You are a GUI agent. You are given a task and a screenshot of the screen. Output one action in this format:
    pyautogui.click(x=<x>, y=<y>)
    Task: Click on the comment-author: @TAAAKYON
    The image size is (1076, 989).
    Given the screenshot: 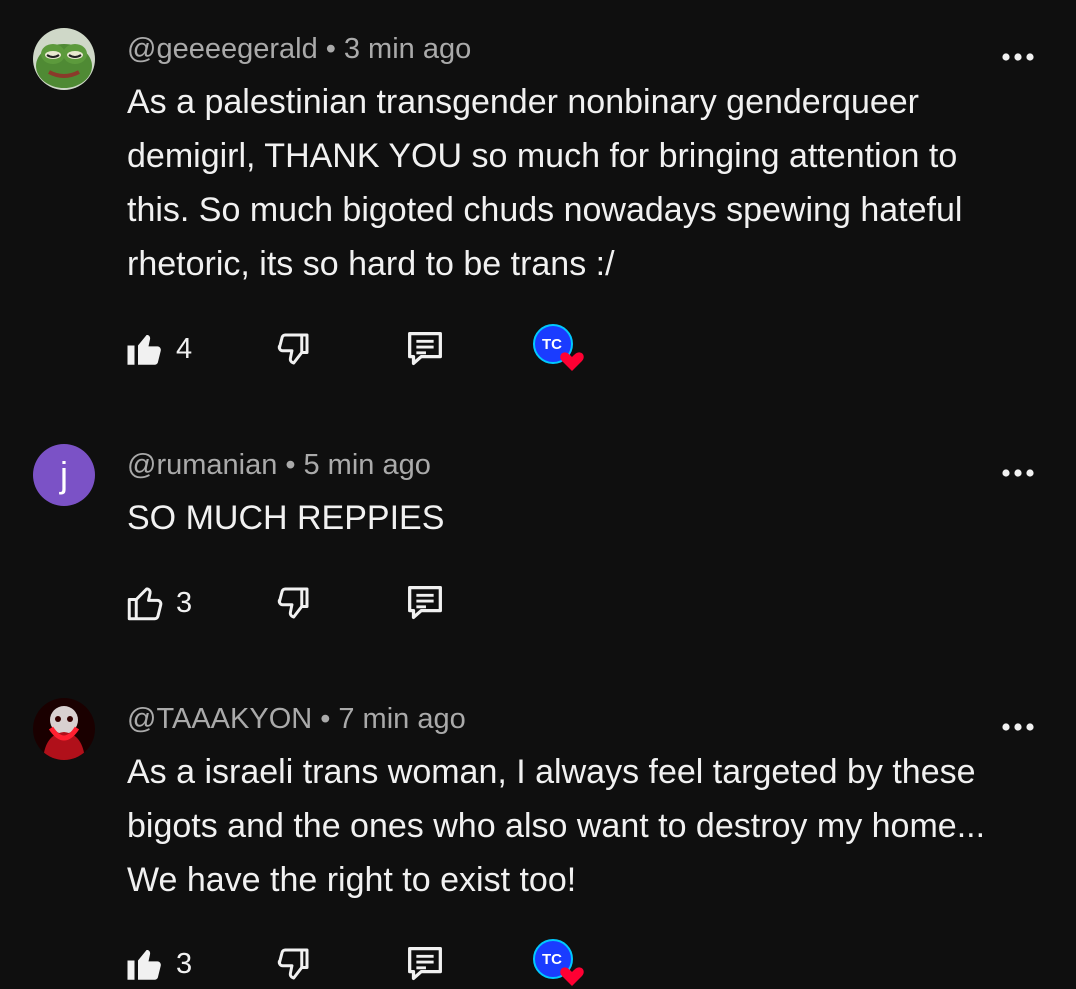 What is the action you would take?
    pyautogui.click(x=219, y=719)
    